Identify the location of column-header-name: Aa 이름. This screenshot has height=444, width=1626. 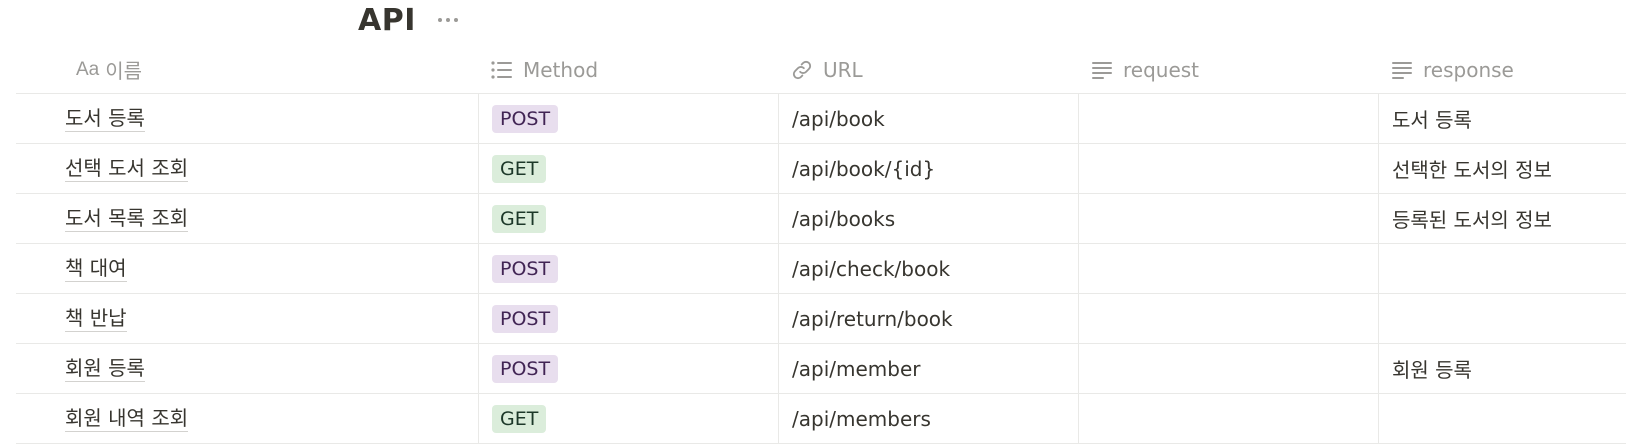
(247, 69).